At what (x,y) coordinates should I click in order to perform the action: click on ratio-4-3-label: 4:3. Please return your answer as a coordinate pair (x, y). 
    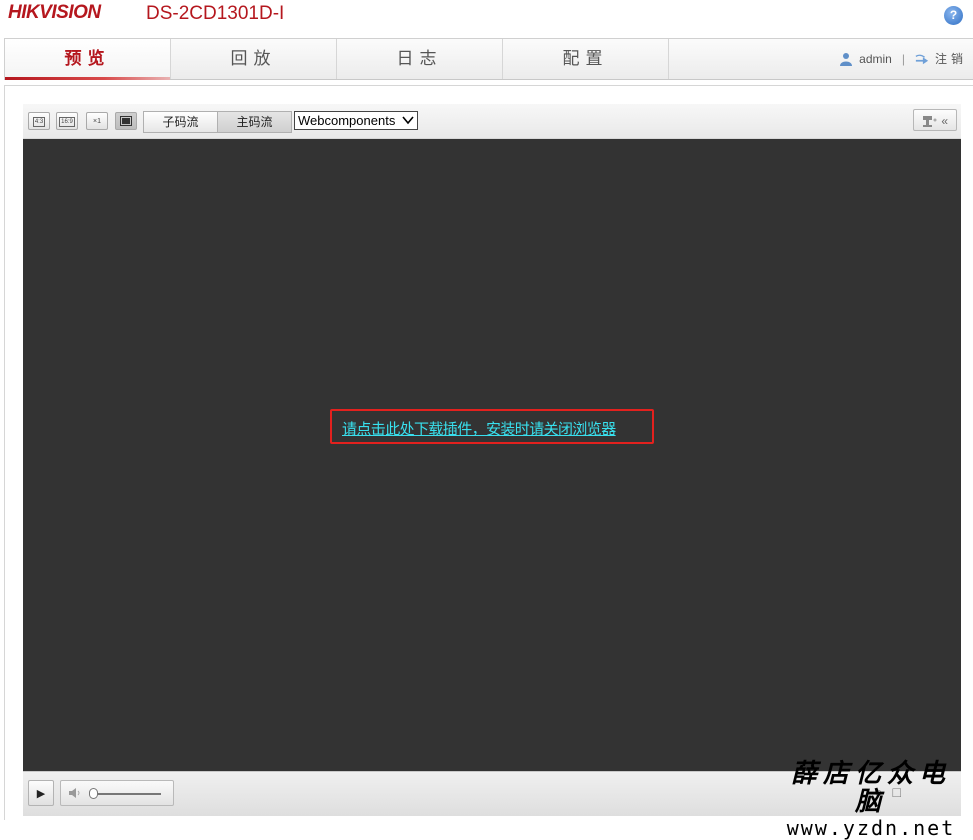
    Looking at the image, I should click on (39, 122).